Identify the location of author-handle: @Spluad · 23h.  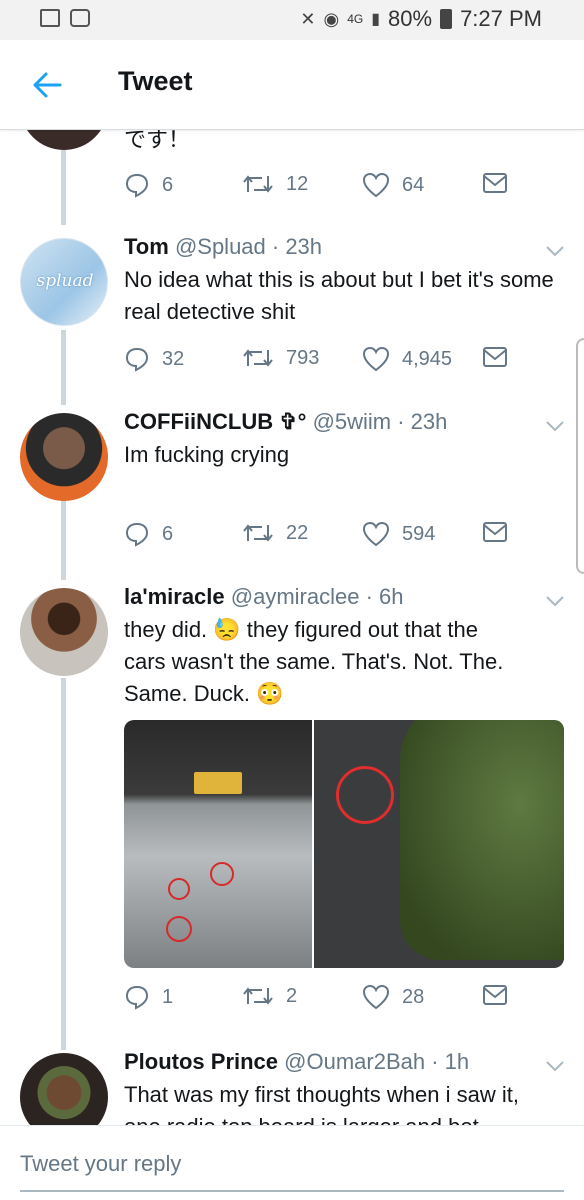
(248, 246).